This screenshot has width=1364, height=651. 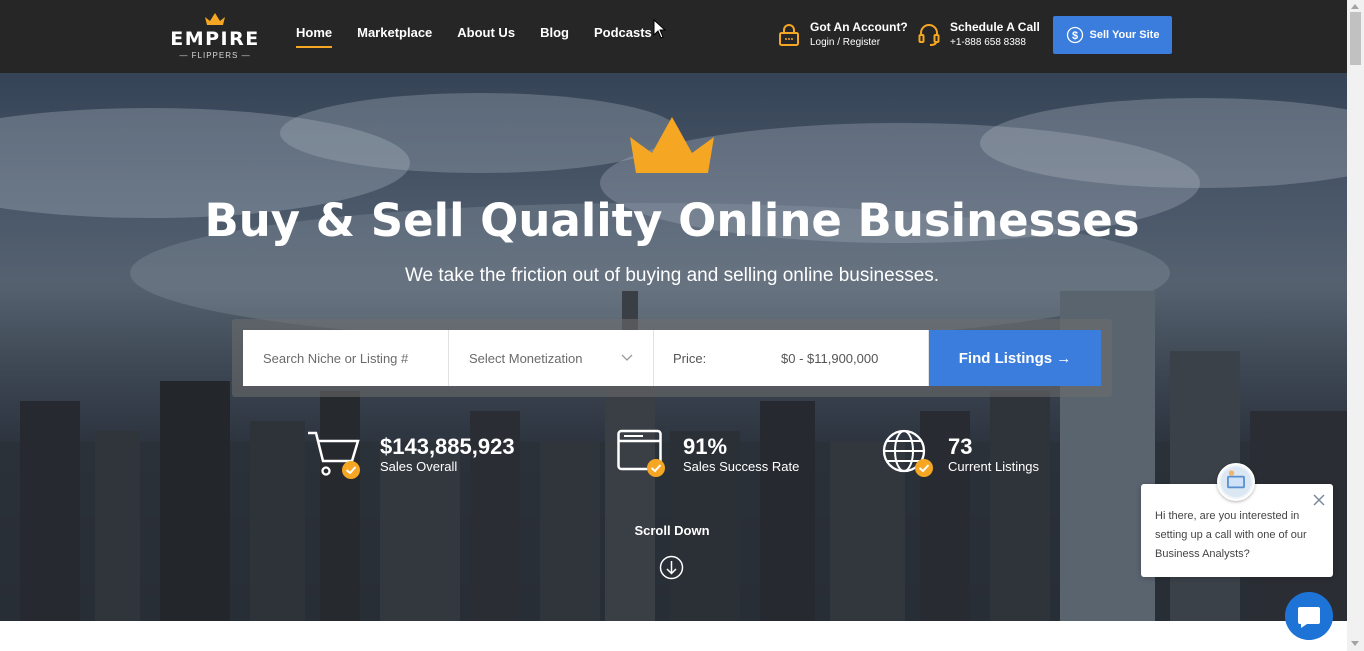 What do you see at coordinates (995, 27) in the screenshot?
I see `call-title: Schedule A Call` at bounding box center [995, 27].